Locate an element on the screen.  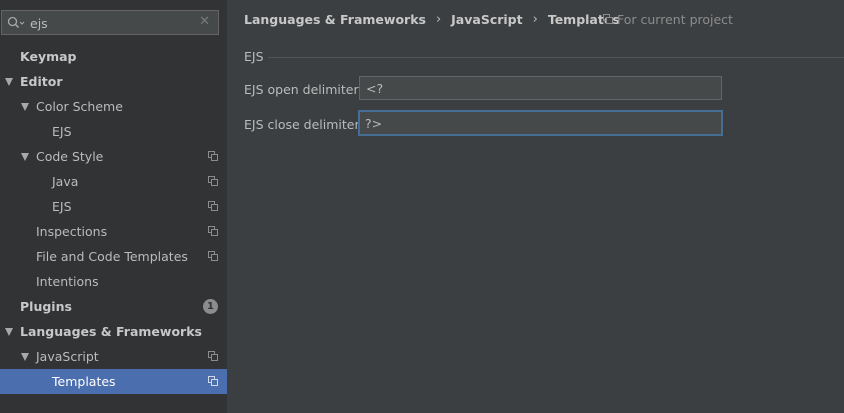
sidebar-item-label: Plugins is located at coordinates (46, 306).